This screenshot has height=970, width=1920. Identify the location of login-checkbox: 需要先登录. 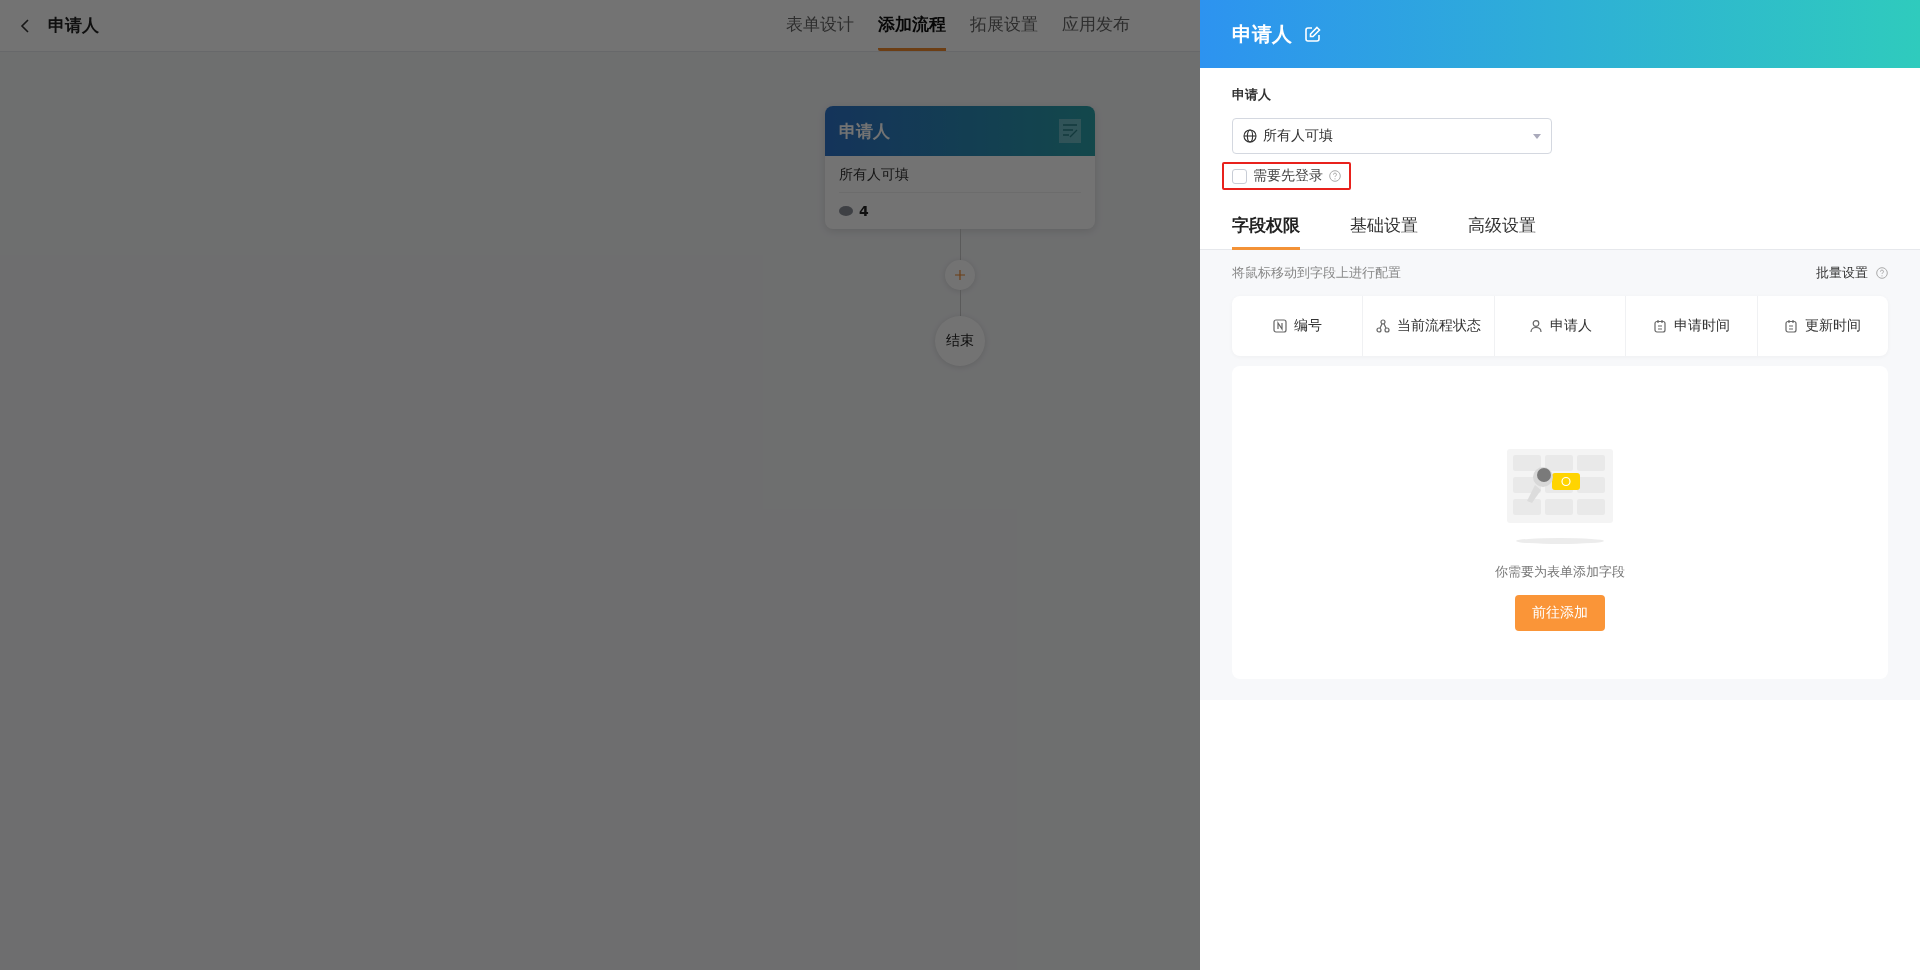
(1286, 176).